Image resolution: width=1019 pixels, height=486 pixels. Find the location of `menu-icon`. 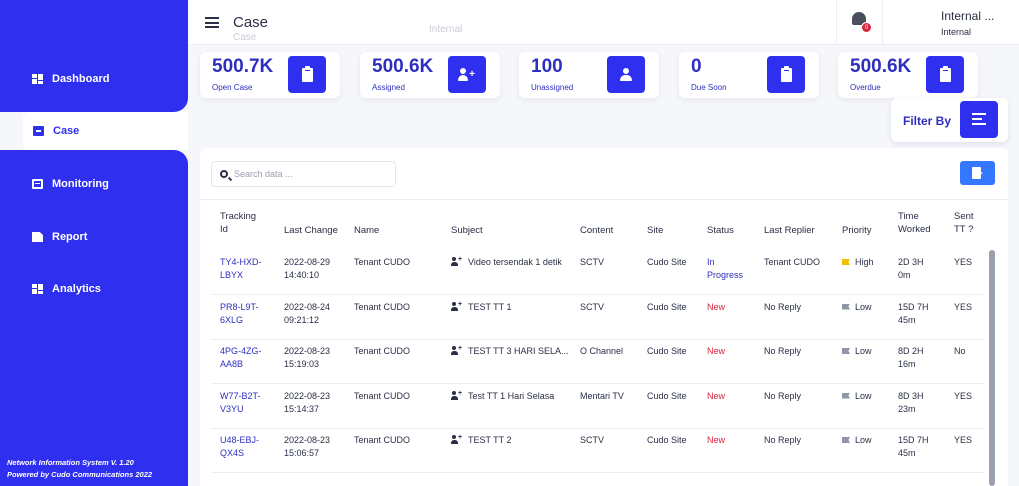

menu-icon is located at coordinates (212, 22).